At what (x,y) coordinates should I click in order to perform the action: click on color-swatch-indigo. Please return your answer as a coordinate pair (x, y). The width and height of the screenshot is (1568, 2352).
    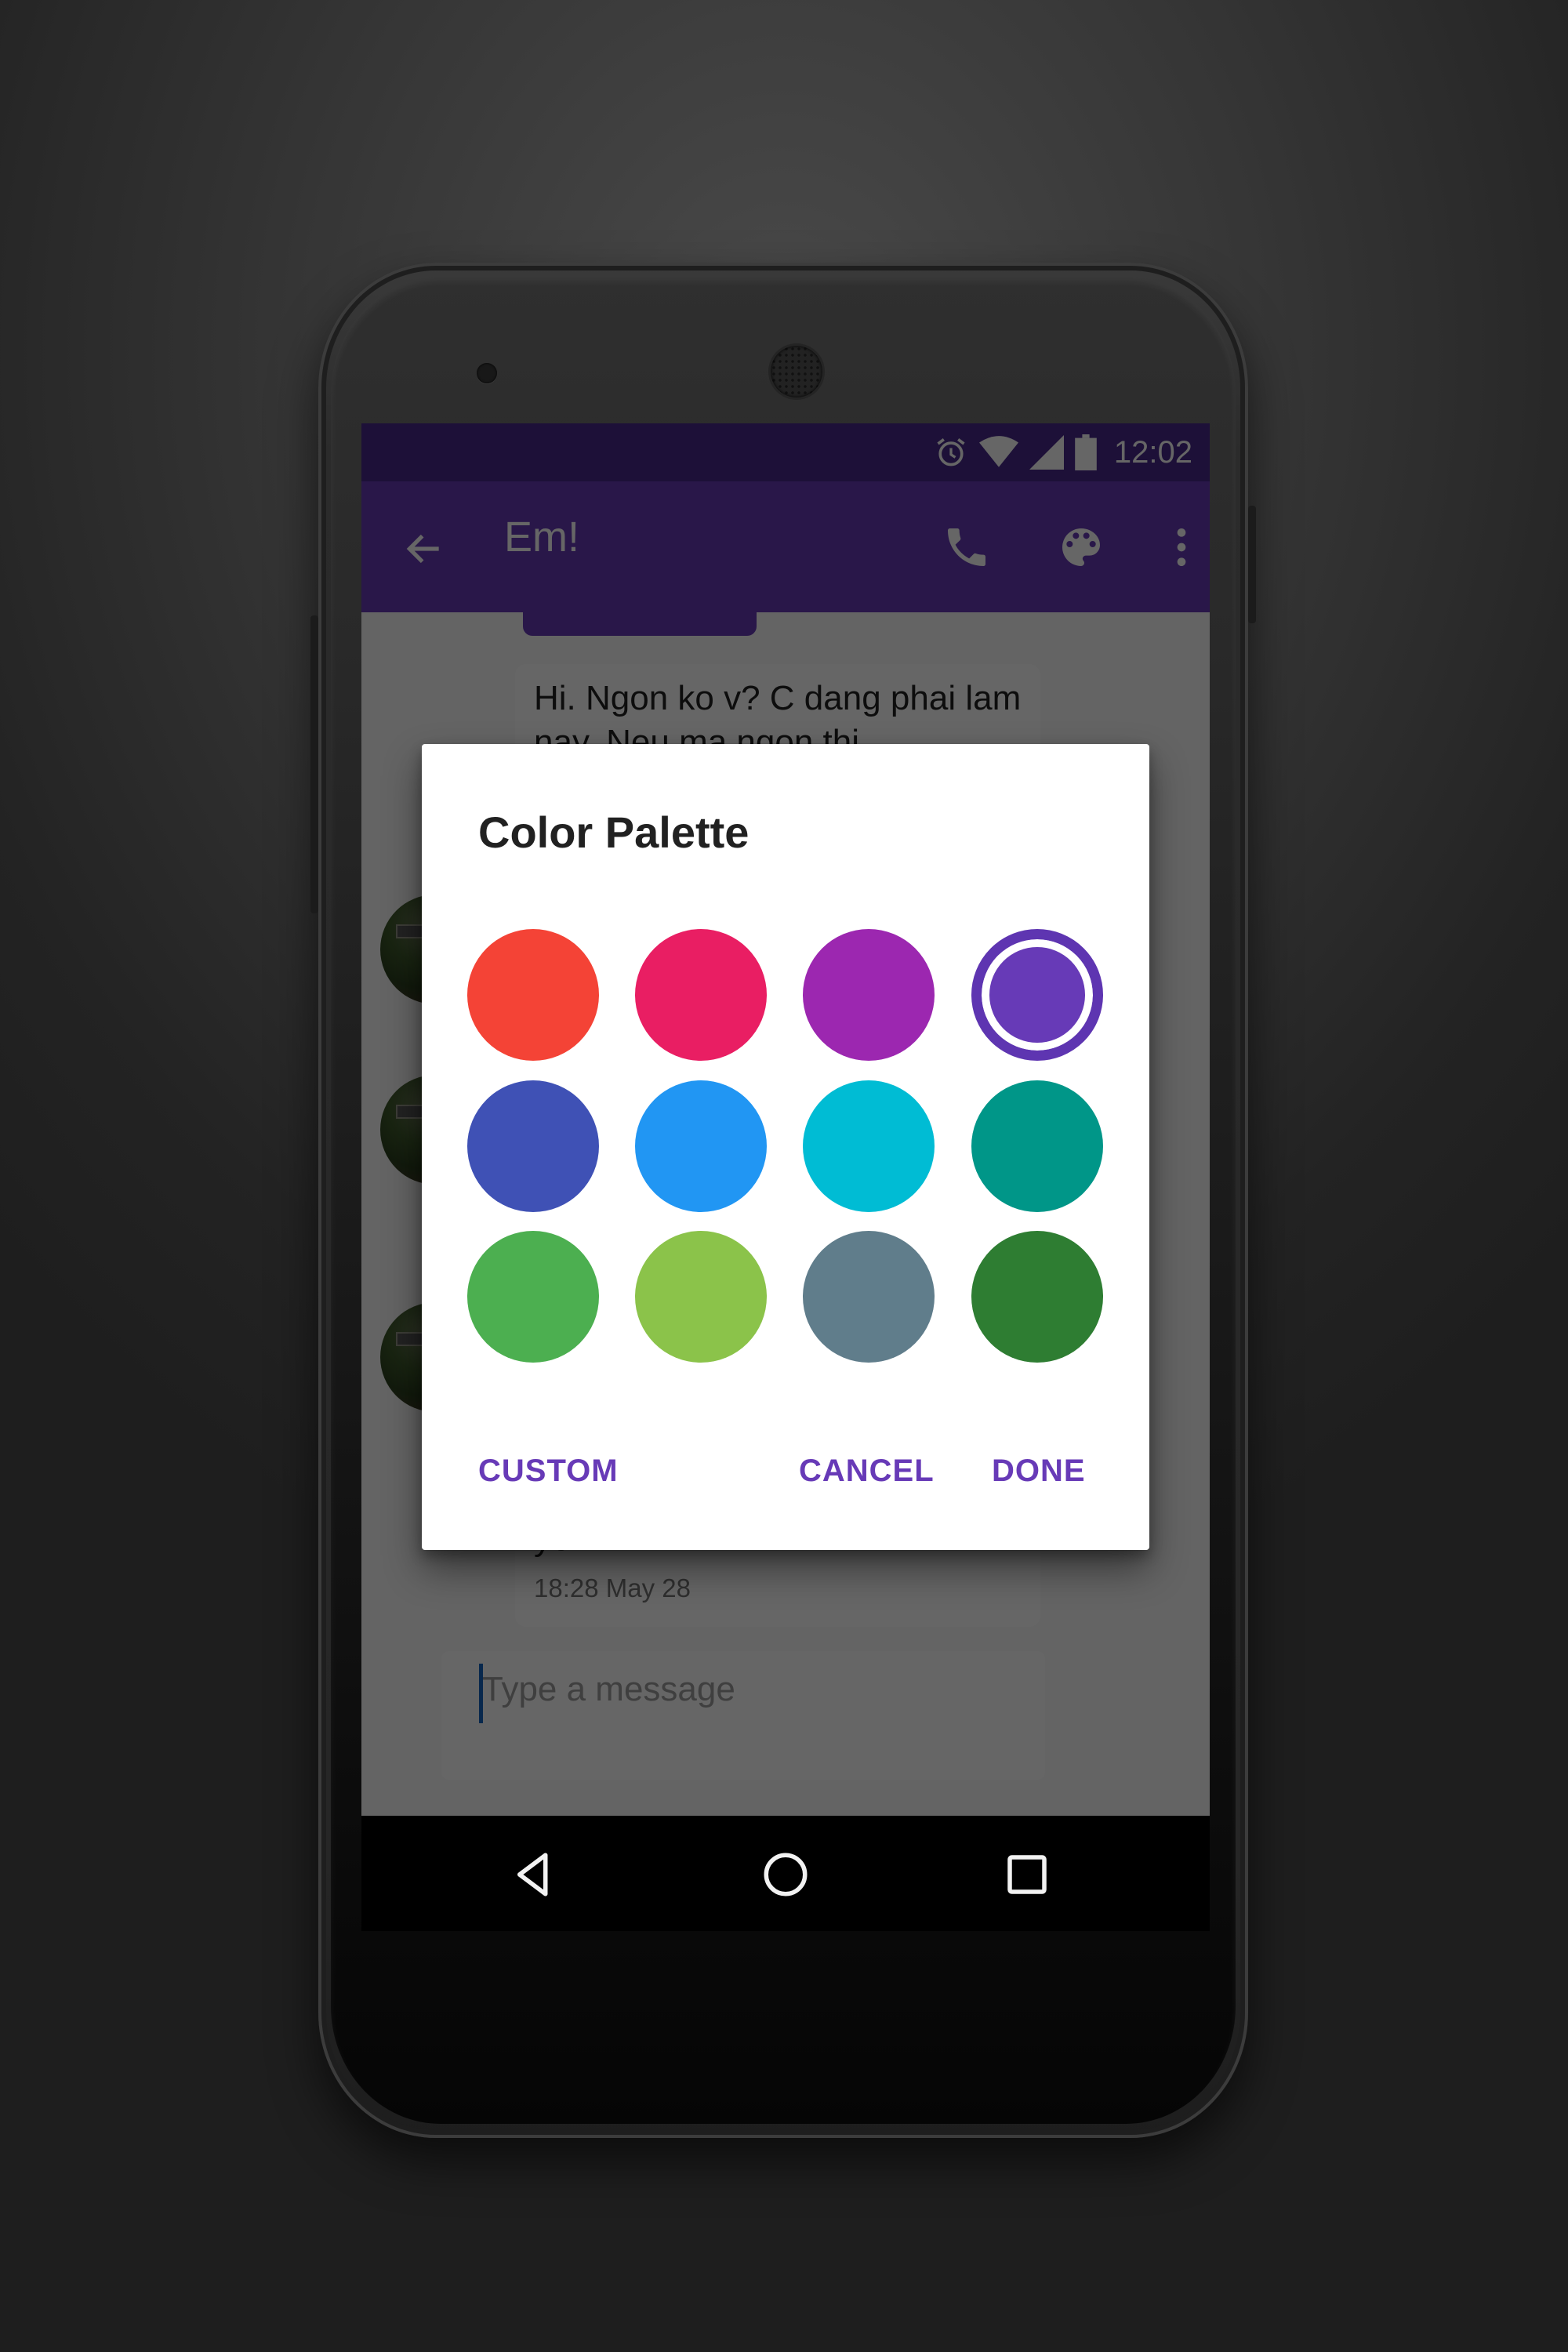
    Looking at the image, I should click on (533, 1146).